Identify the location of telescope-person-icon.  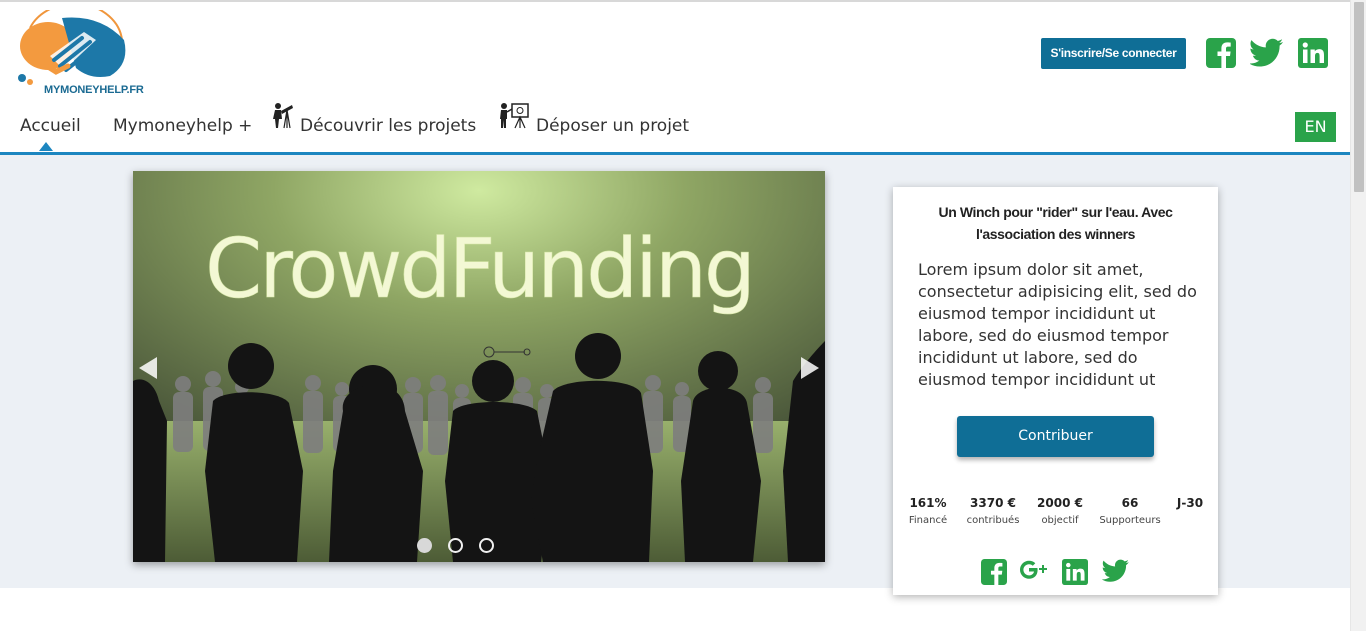
(282, 124).